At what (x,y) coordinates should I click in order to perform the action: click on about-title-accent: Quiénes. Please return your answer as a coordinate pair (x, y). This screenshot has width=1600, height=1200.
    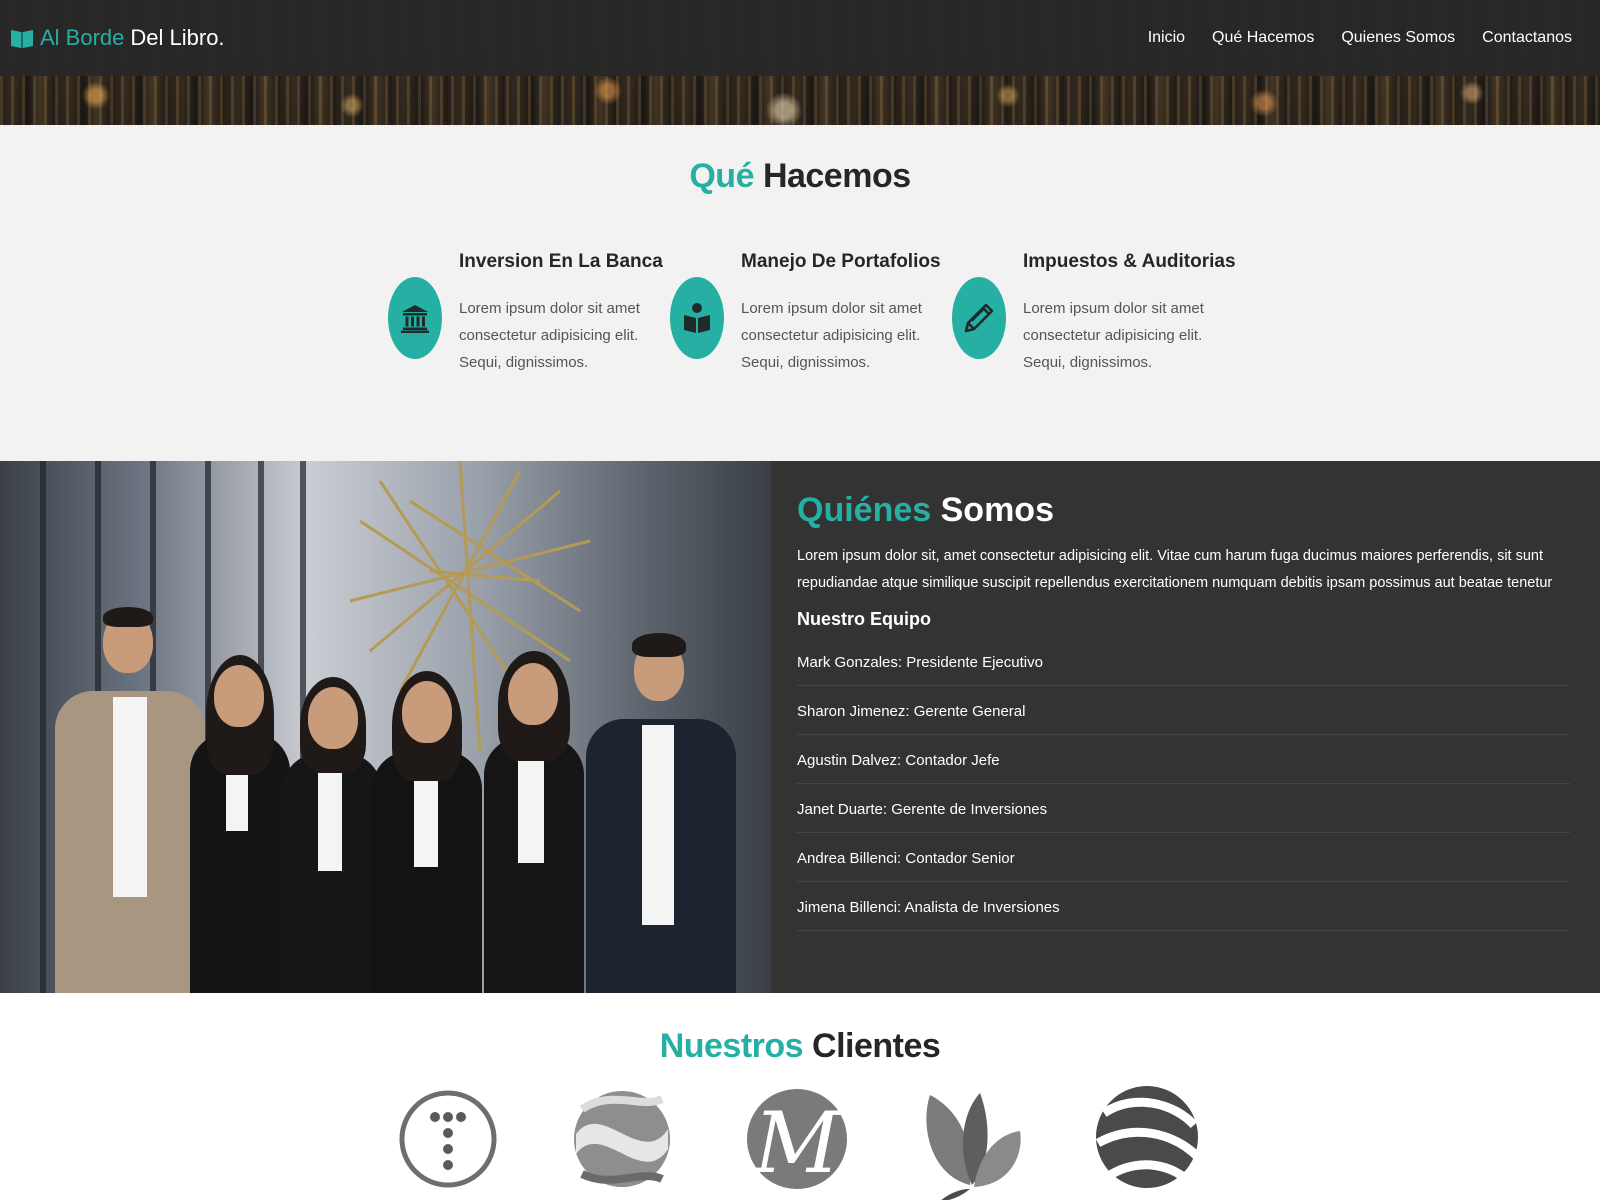
    Looking at the image, I should click on (864, 510).